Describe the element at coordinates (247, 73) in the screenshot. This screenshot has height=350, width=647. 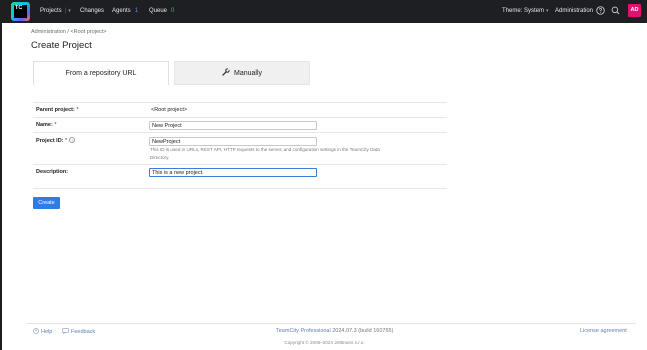
I see `tab-manually-label: Manually` at that location.